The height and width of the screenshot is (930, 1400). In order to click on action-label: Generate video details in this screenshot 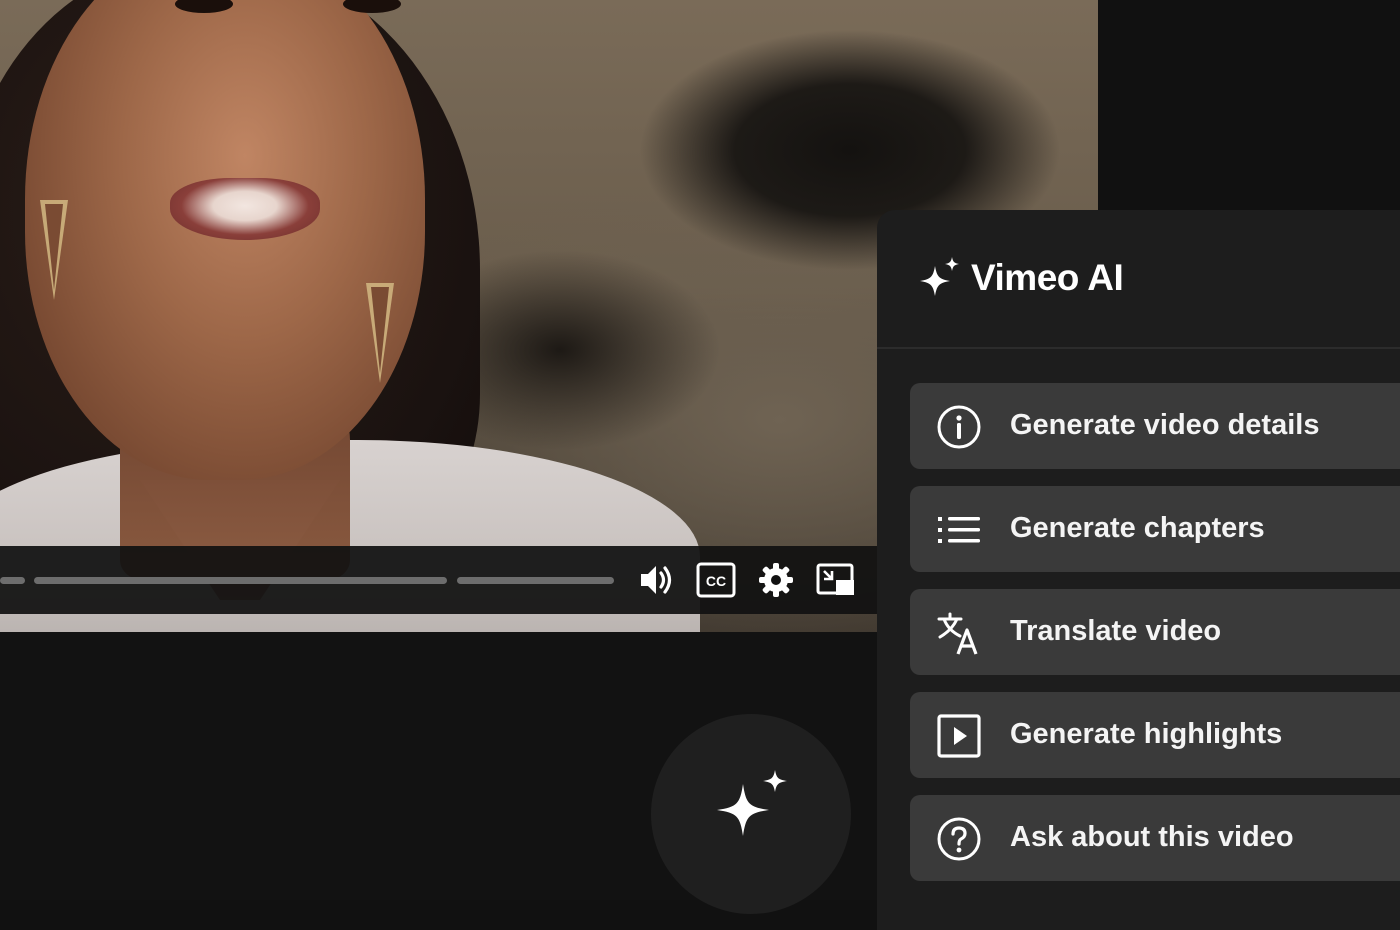, I will do `click(1165, 425)`.